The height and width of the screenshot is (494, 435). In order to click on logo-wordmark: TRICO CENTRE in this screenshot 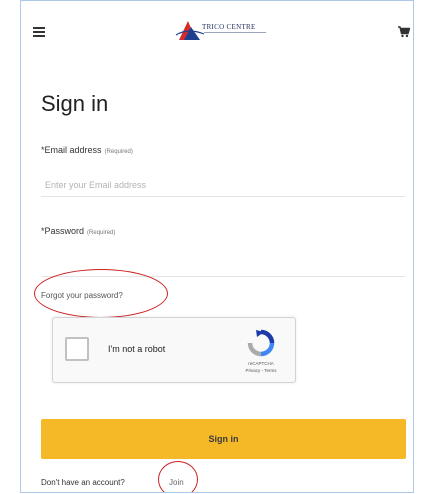, I will do `click(229, 27)`.